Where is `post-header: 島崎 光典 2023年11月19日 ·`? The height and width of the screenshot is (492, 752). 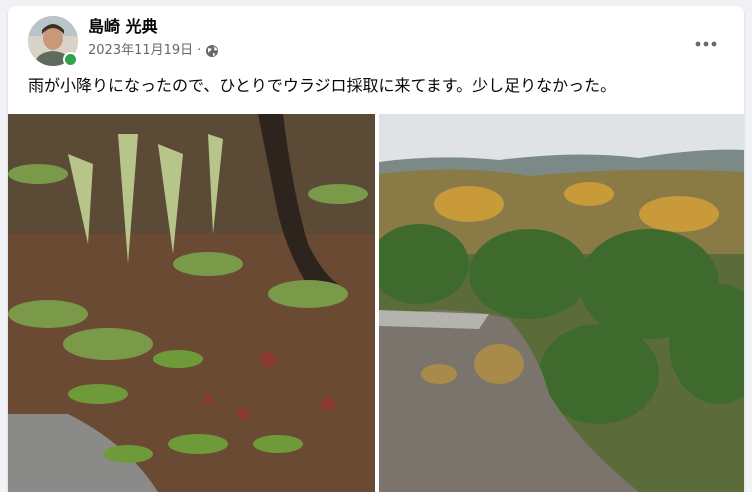 post-header: 島崎 光典 2023年11月19日 · is located at coordinates (376, 38).